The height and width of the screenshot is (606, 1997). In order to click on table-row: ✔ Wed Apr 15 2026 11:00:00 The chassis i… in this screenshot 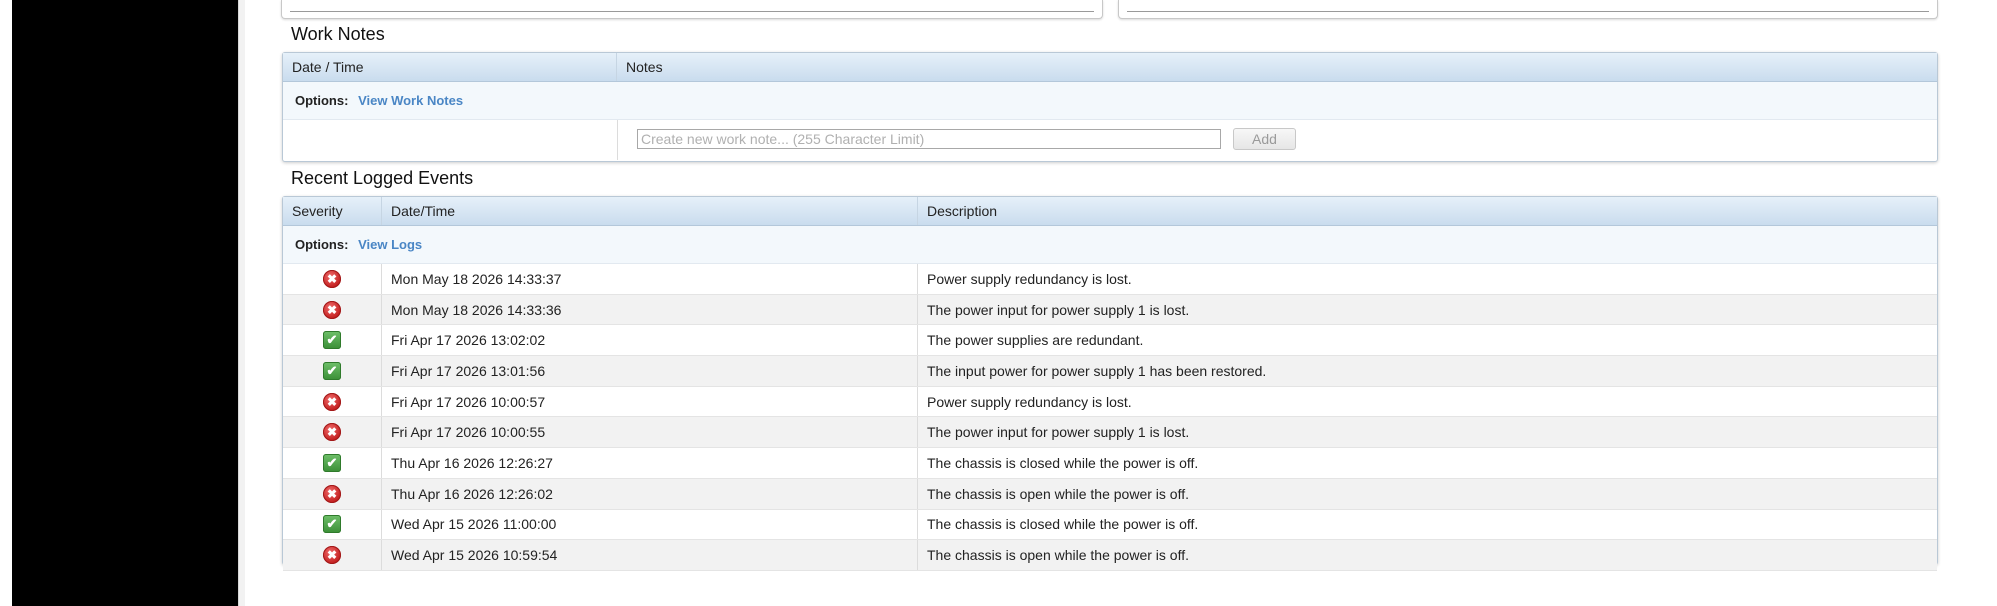, I will do `click(1110, 525)`.